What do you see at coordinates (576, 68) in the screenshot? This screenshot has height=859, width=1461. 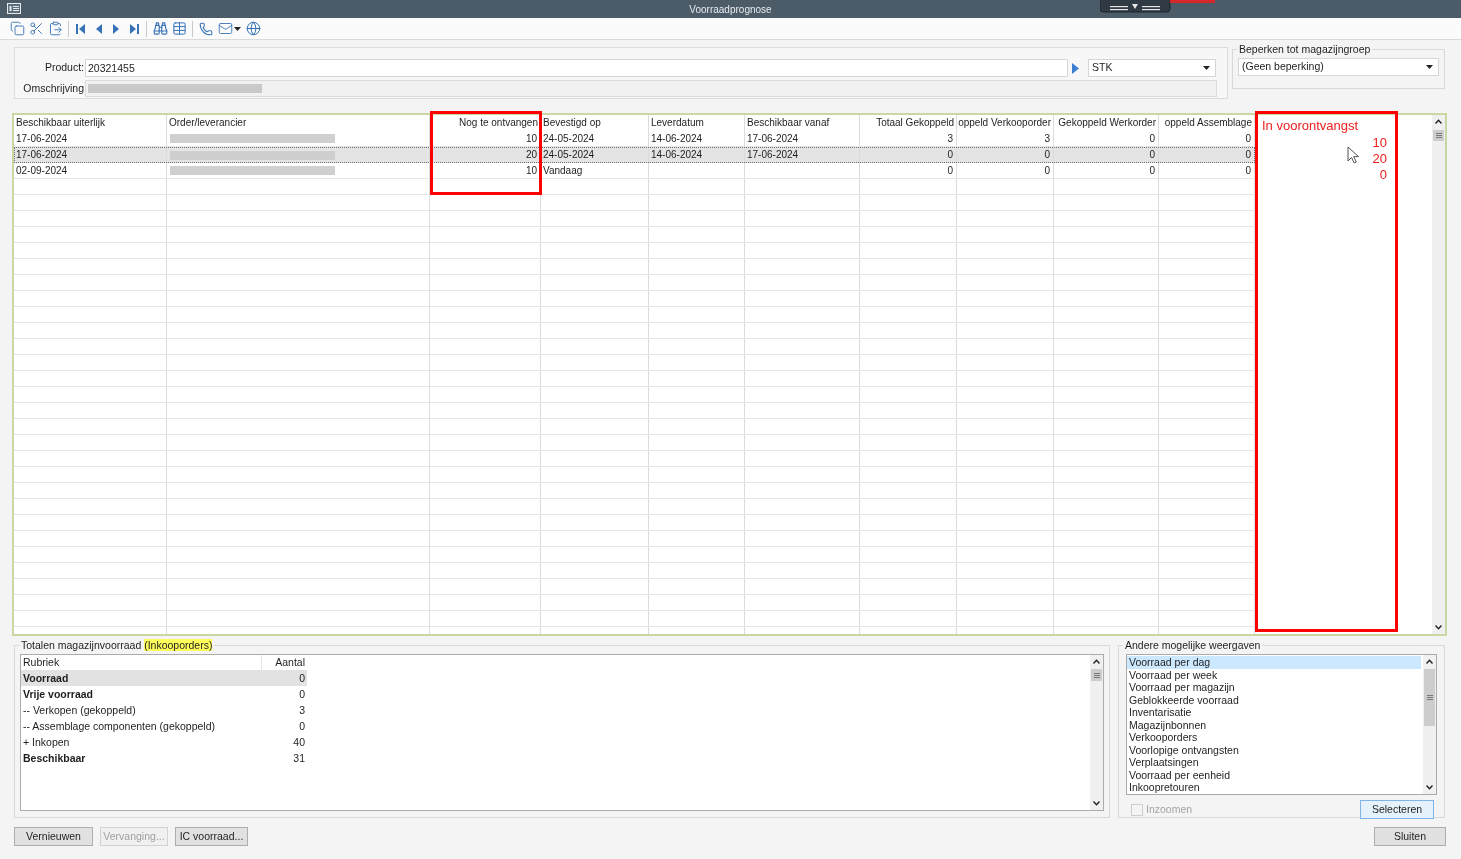 I see `product-field: 20321455` at bounding box center [576, 68].